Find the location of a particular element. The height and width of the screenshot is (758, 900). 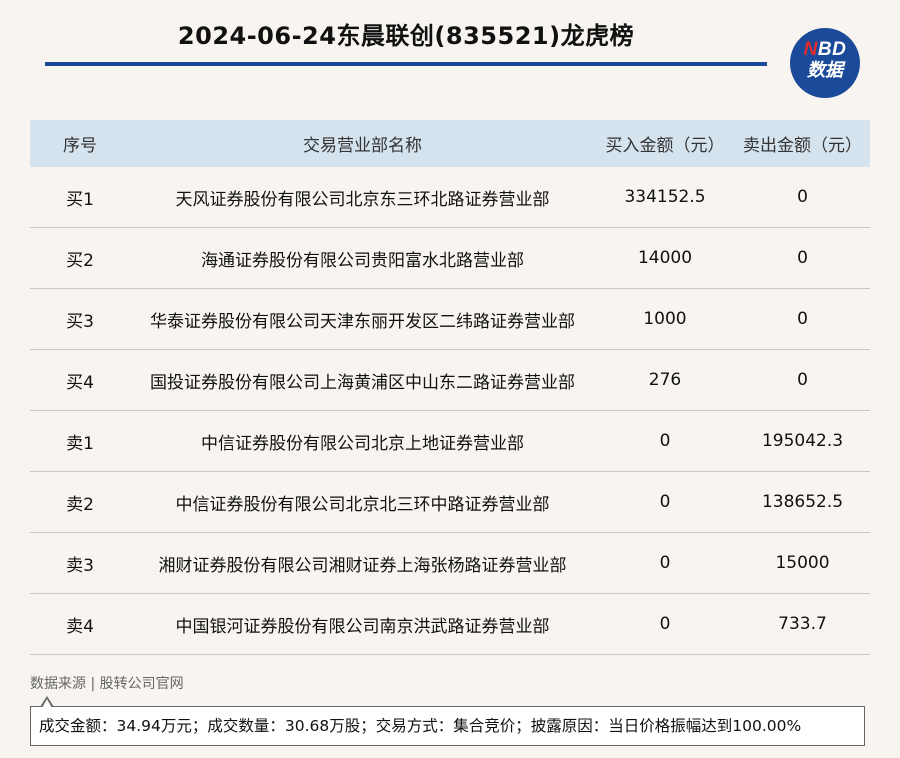

nbd-logo: NBD 数据 is located at coordinates (825, 63).